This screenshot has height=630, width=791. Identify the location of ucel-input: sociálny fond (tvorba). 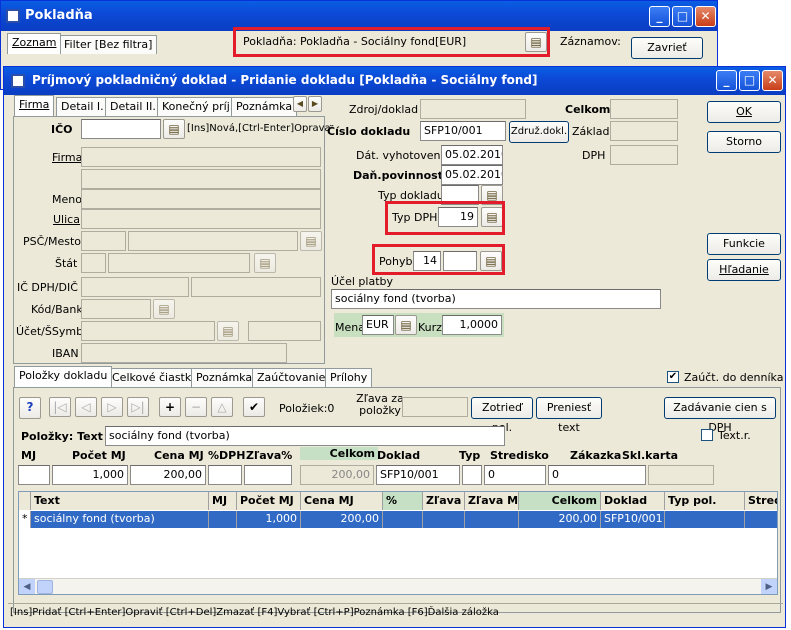
(496, 299).